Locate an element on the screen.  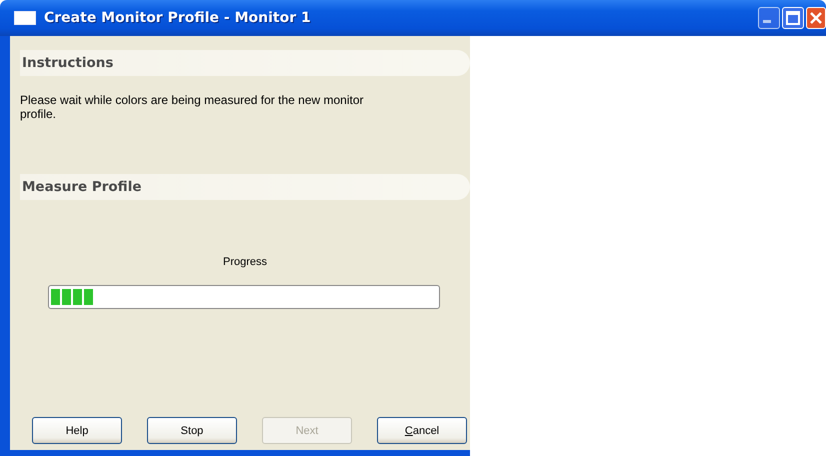
maximize-icon is located at coordinates (793, 18).